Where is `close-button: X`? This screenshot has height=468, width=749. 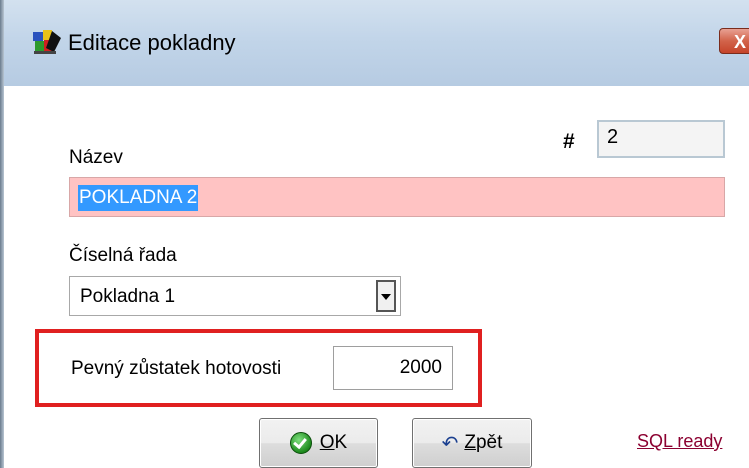 close-button: X is located at coordinates (734, 41).